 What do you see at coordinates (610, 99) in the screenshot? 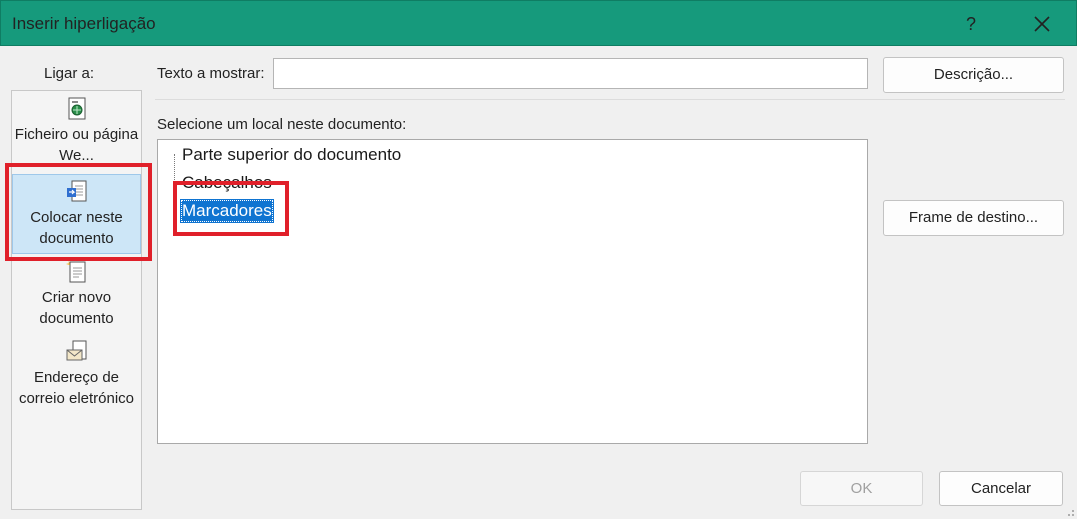
I see `separator` at bounding box center [610, 99].